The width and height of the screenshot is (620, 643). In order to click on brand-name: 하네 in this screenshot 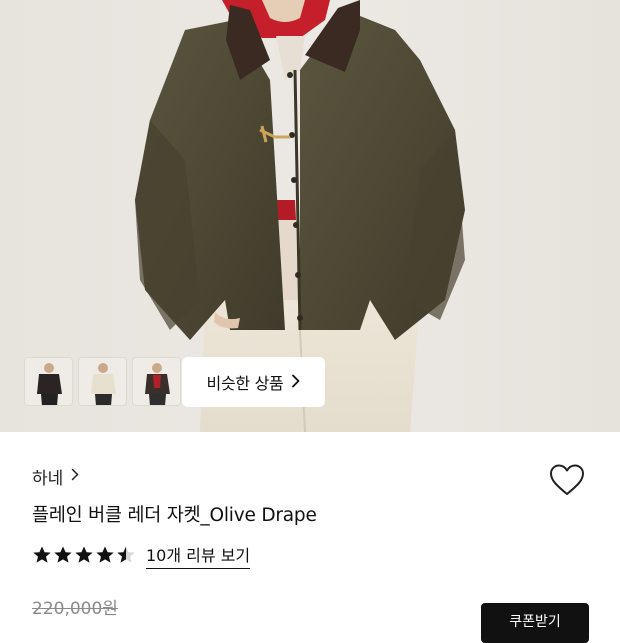, I will do `click(48, 478)`.